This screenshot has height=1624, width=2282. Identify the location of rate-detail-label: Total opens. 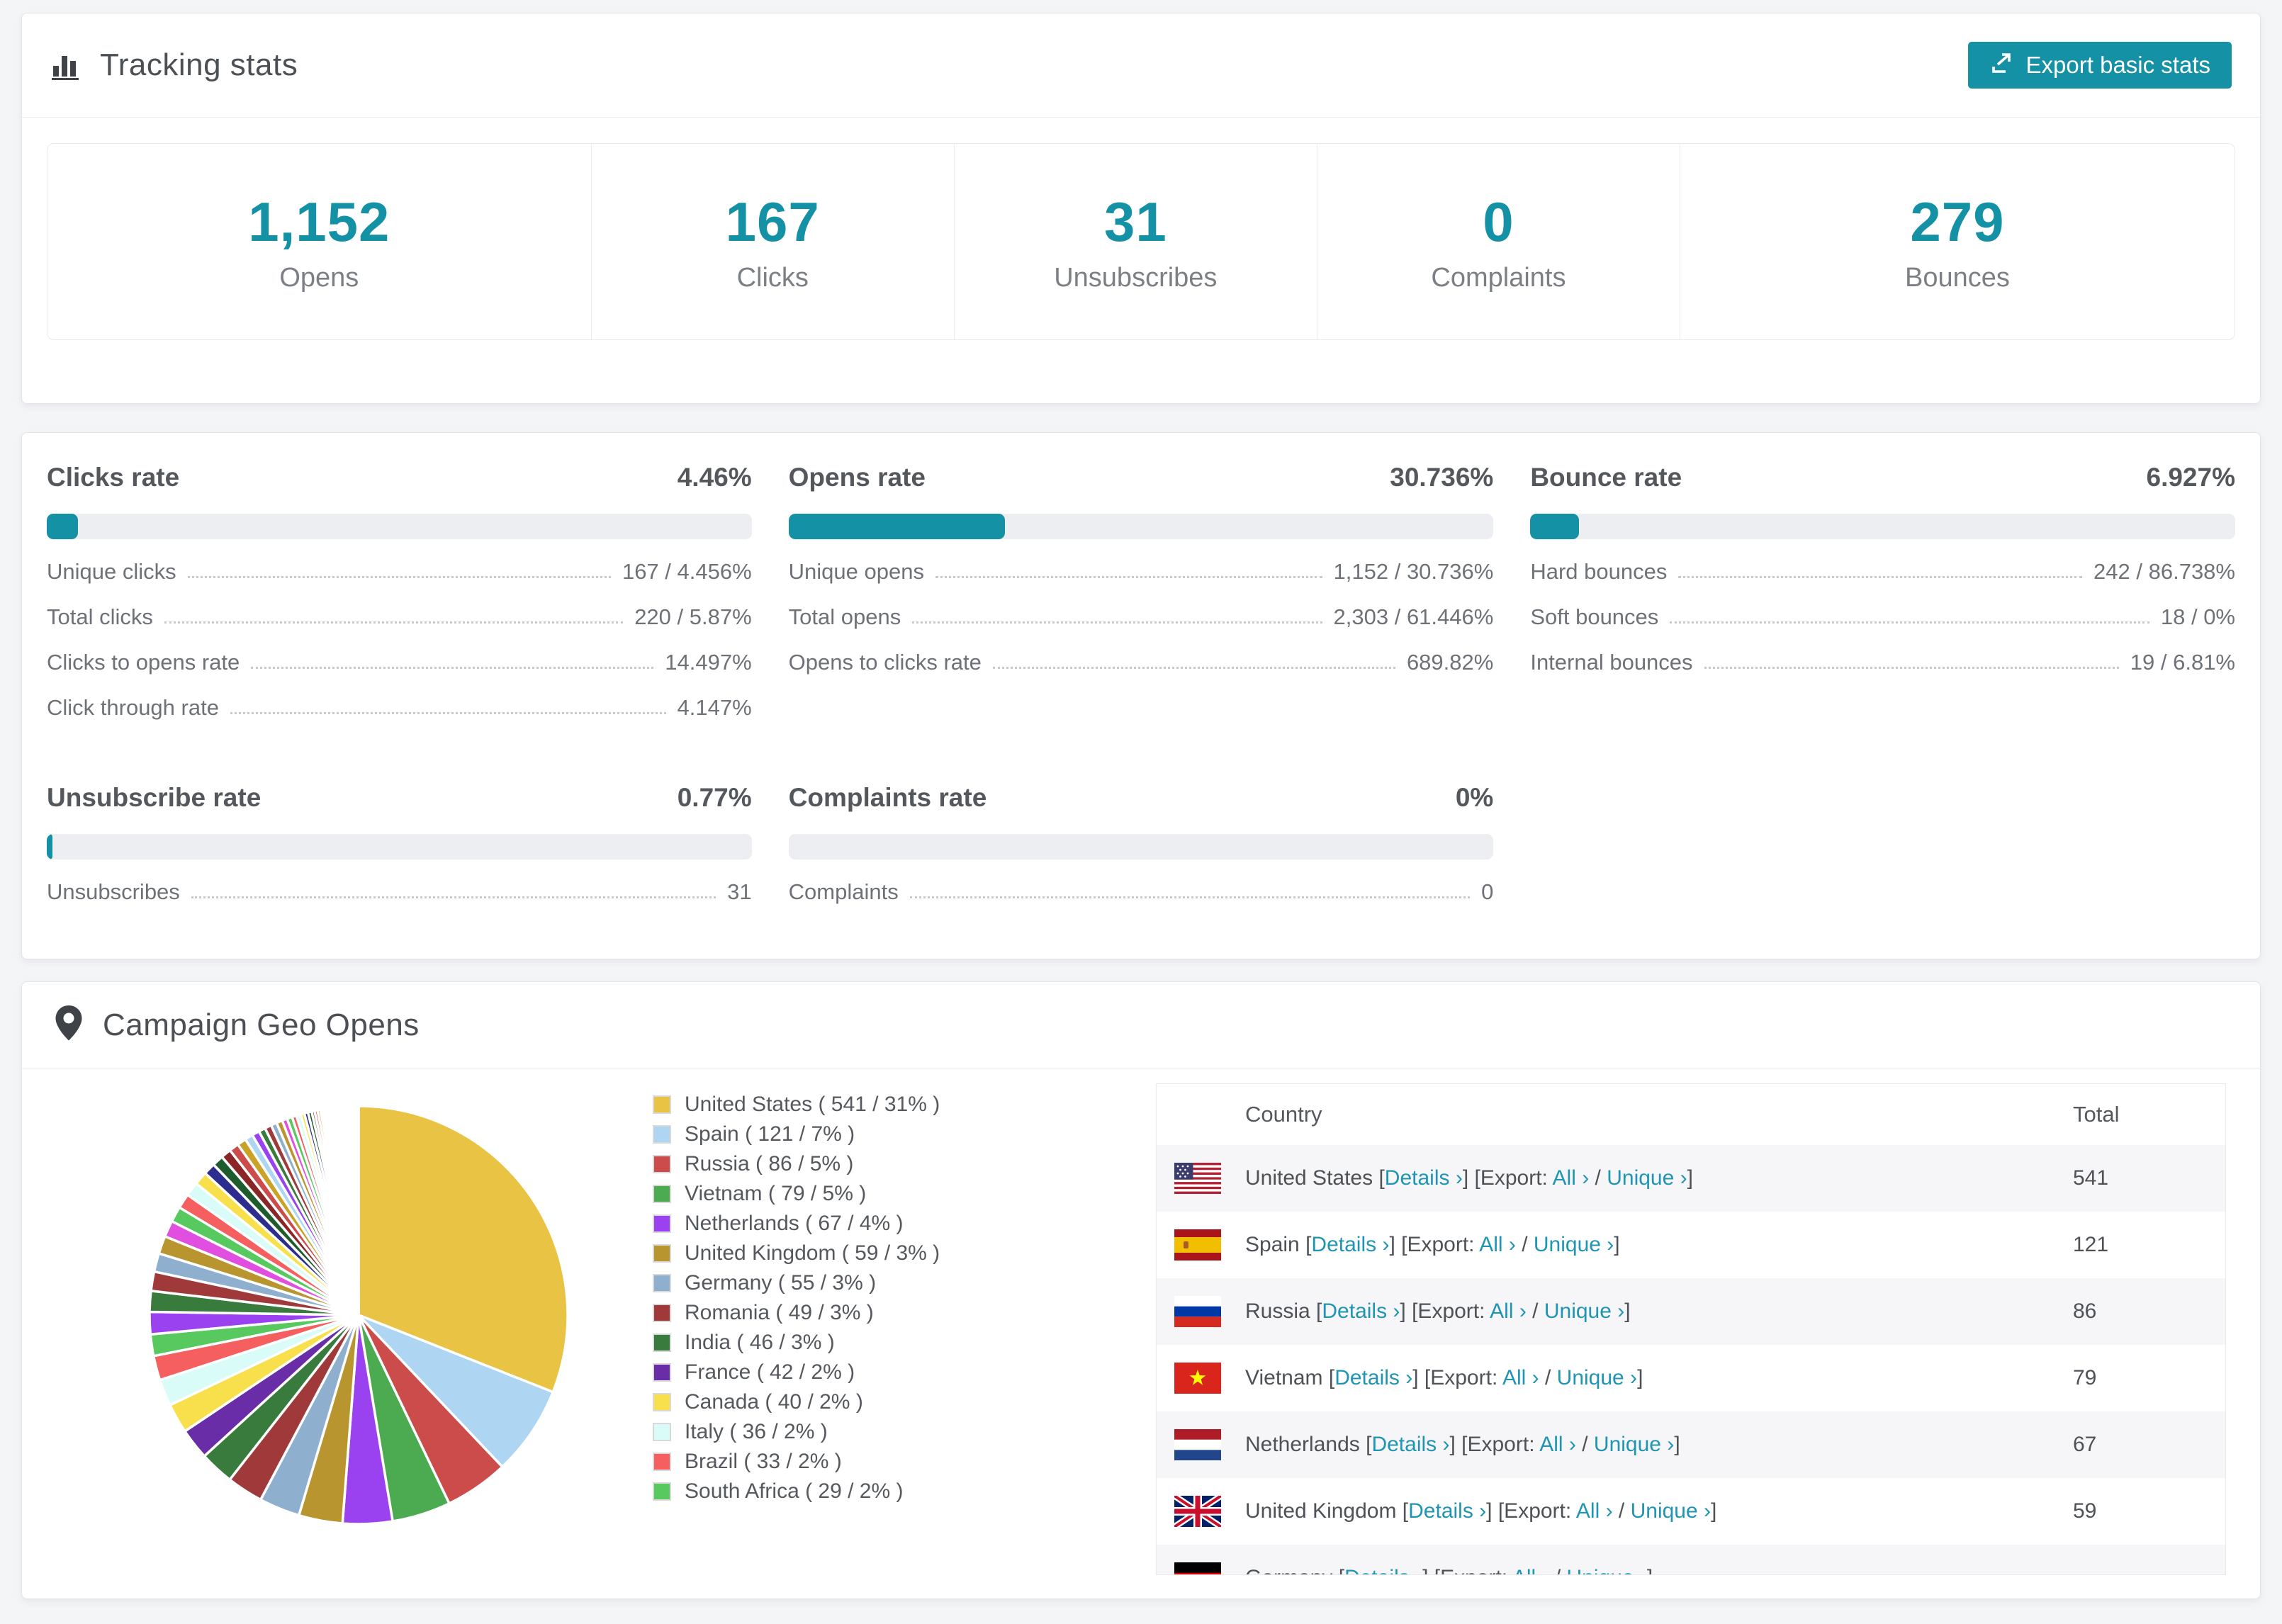
(845, 617).